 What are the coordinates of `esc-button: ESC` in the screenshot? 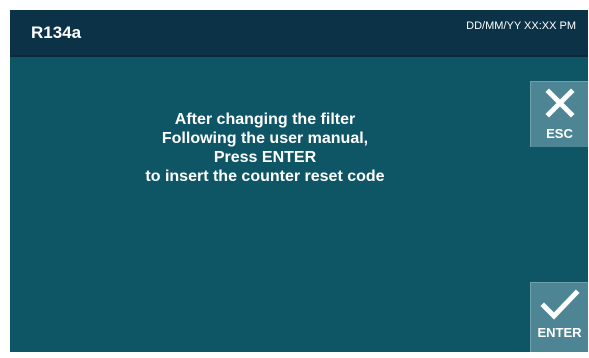 It's located at (559, 114).